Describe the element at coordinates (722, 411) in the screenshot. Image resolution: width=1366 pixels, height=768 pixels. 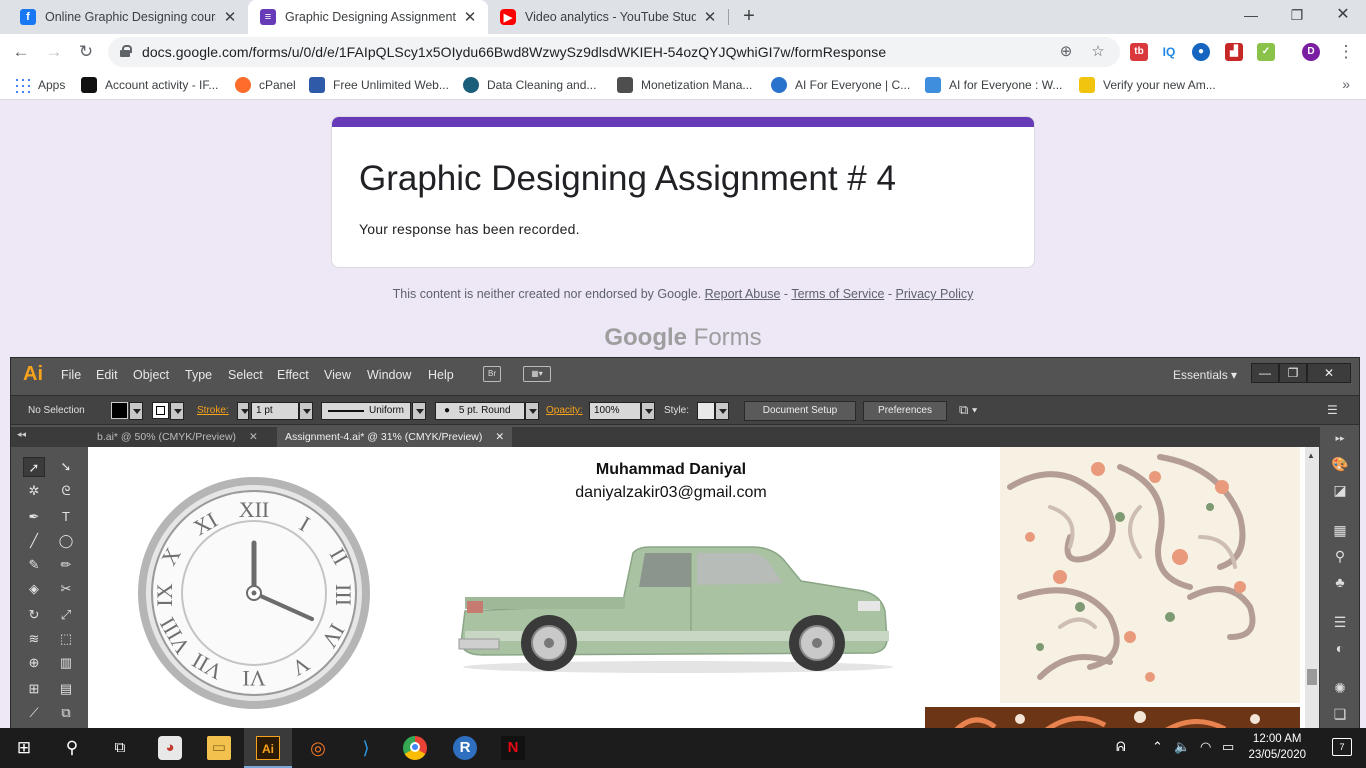
I see `style-dropdown` at that location.